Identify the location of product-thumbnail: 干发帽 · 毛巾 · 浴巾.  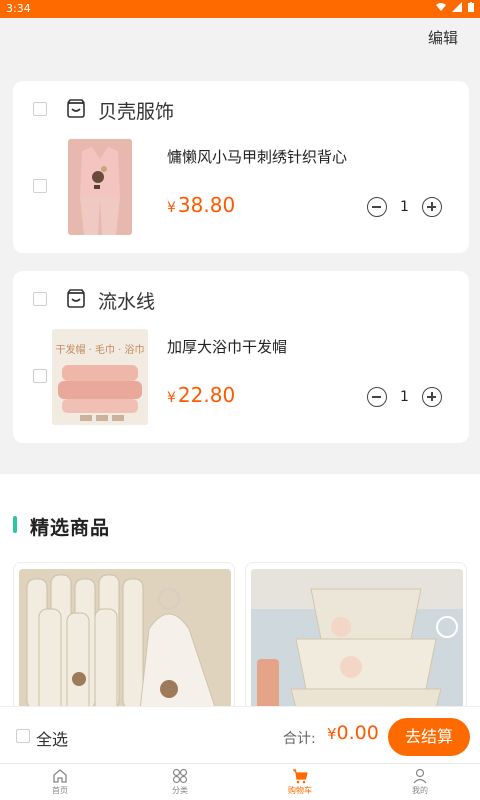
(100, 377).